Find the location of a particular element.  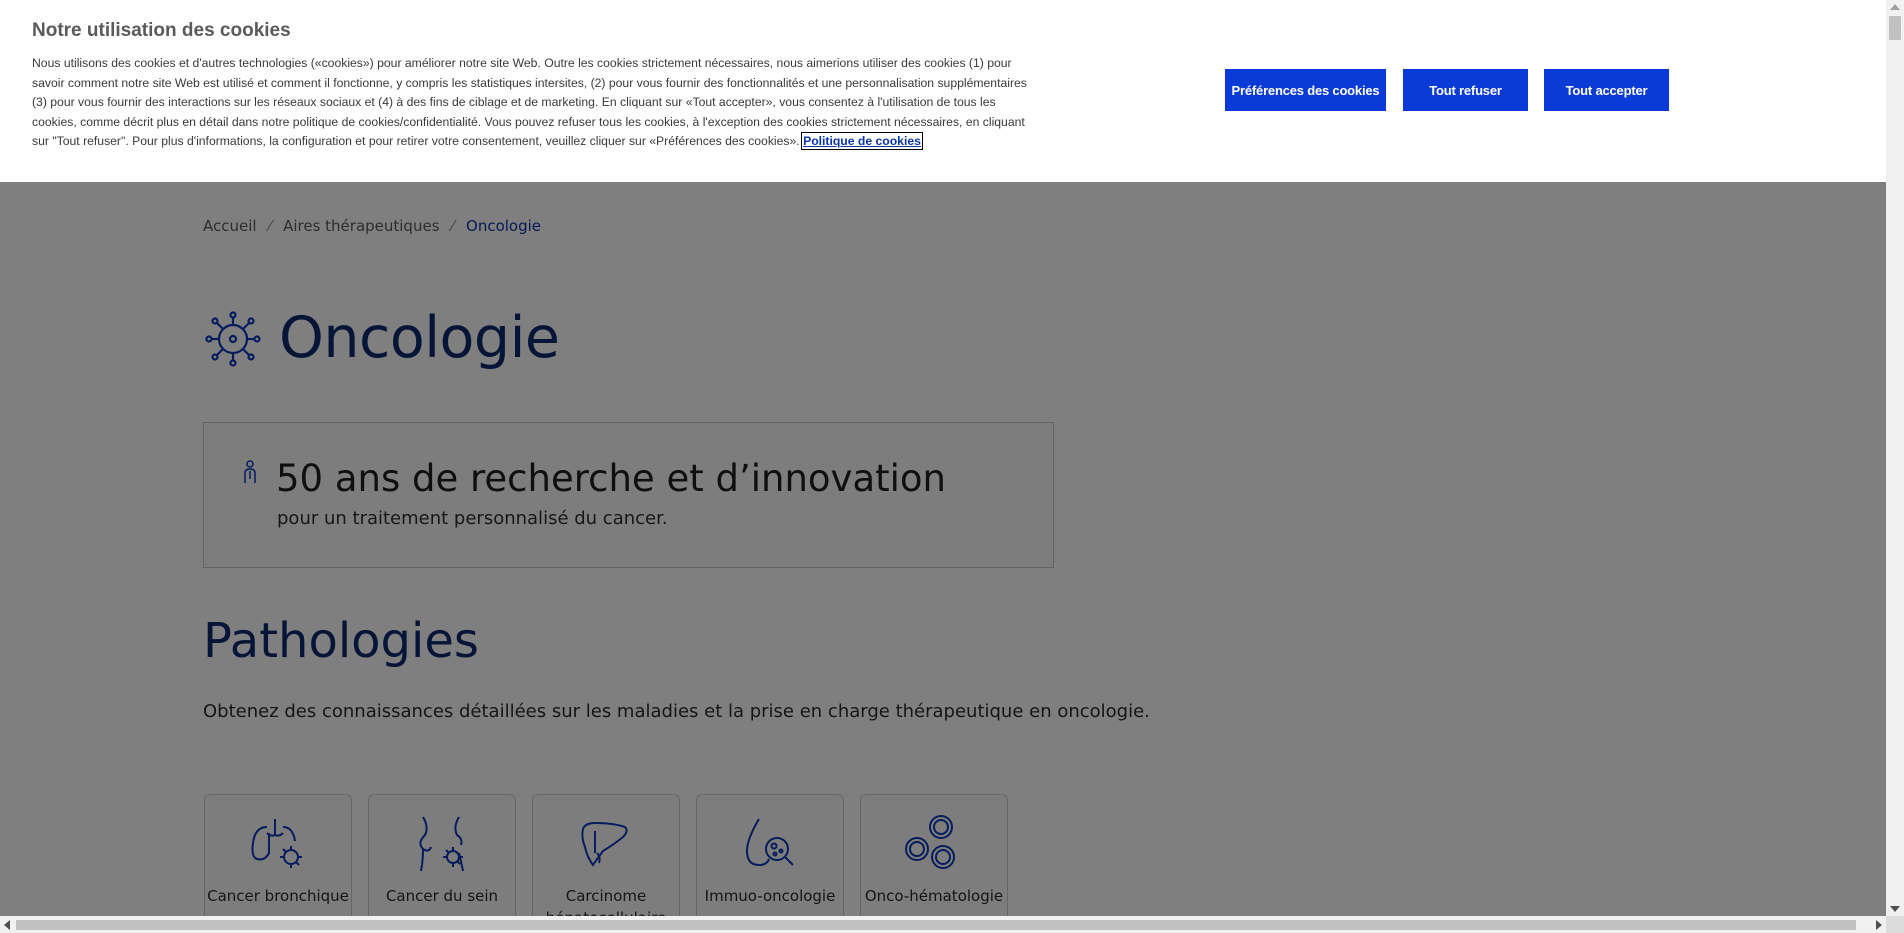

refuse-all-button: Tout refuser is located at coordinates (1465, 90).